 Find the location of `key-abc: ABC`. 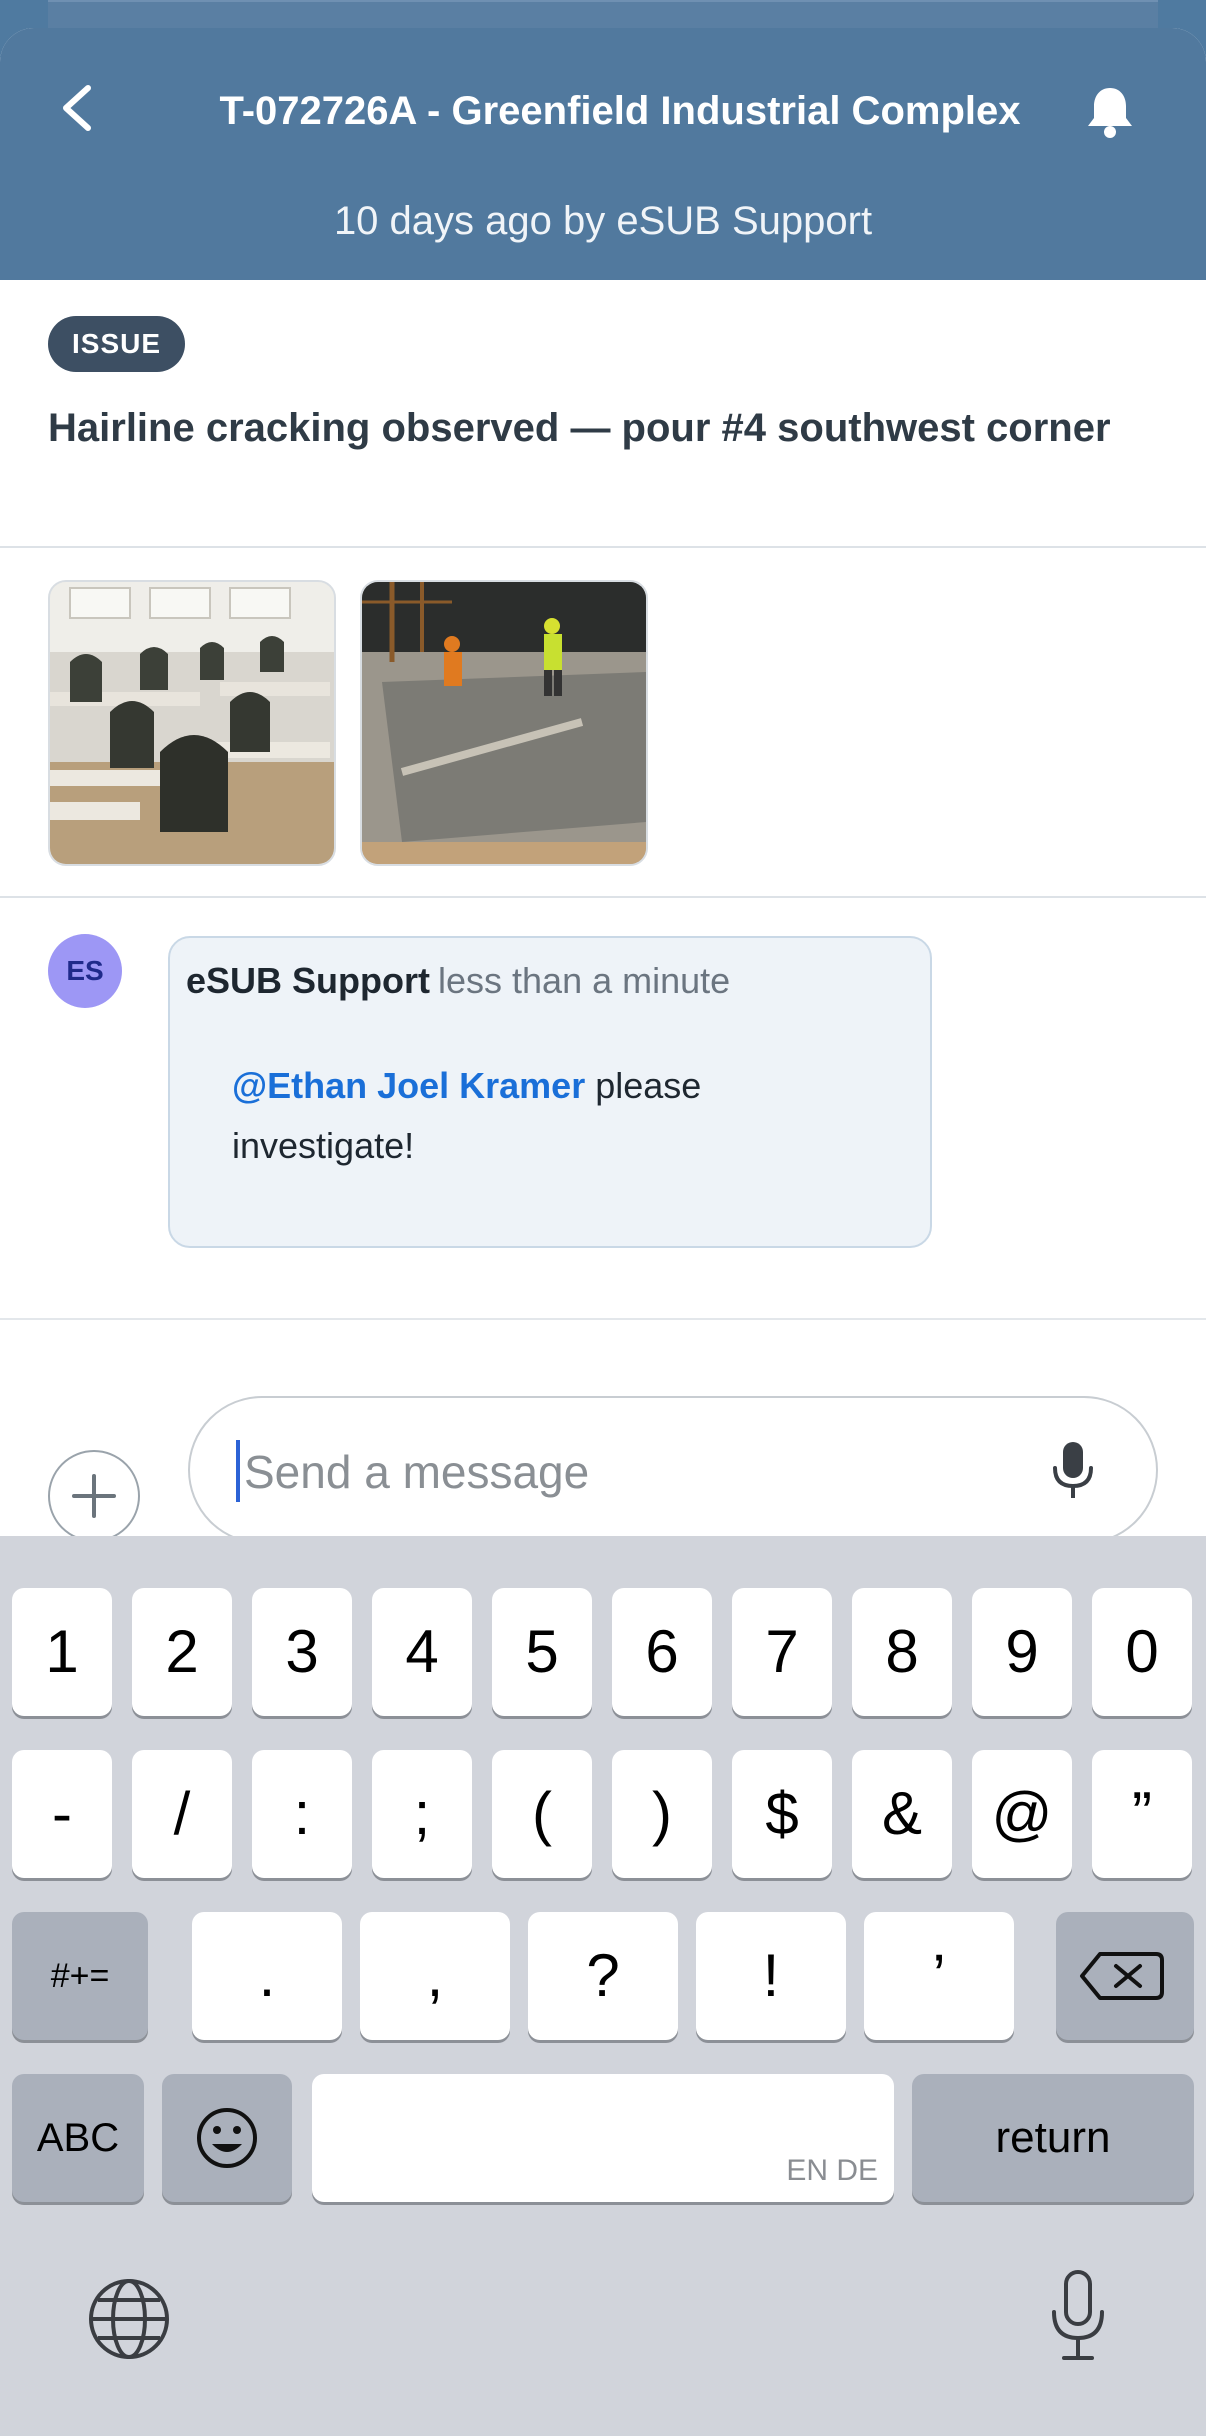

key-abc: ABC is located at coordinates (78, 2138).